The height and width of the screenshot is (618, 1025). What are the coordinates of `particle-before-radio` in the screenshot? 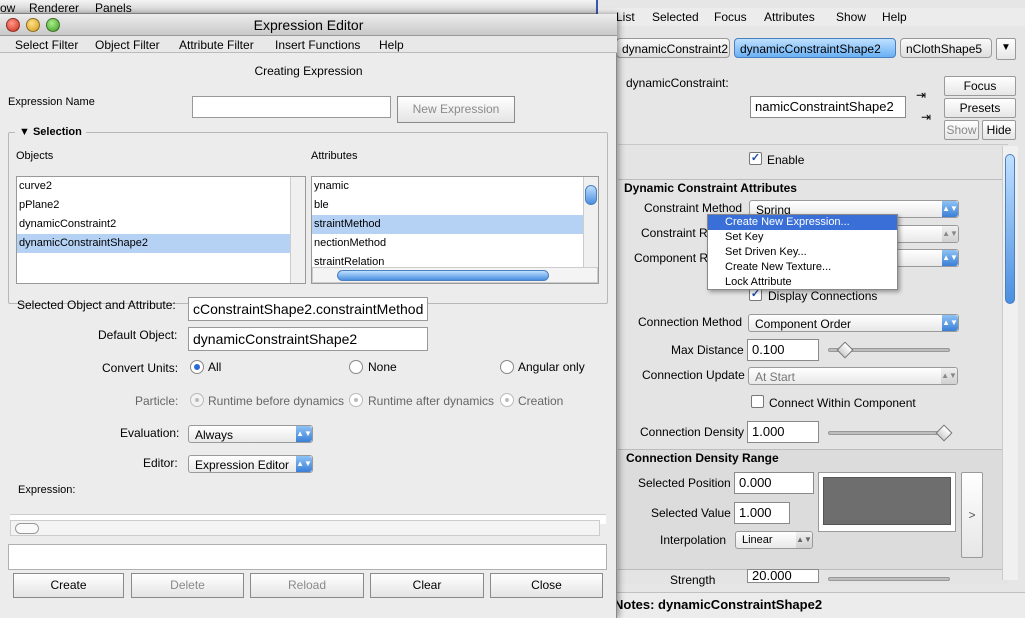 It's located at (197, 400).